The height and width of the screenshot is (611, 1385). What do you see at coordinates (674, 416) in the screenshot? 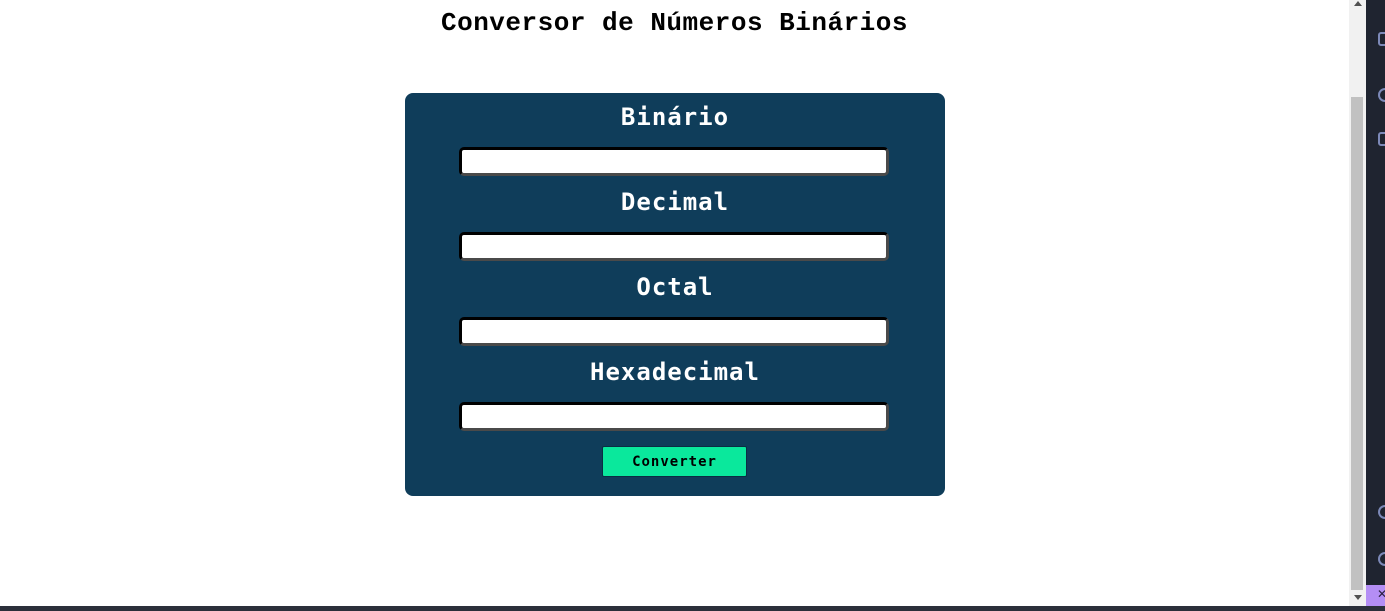
I see `hexadecimal-input` at bounding box center [674, 416].